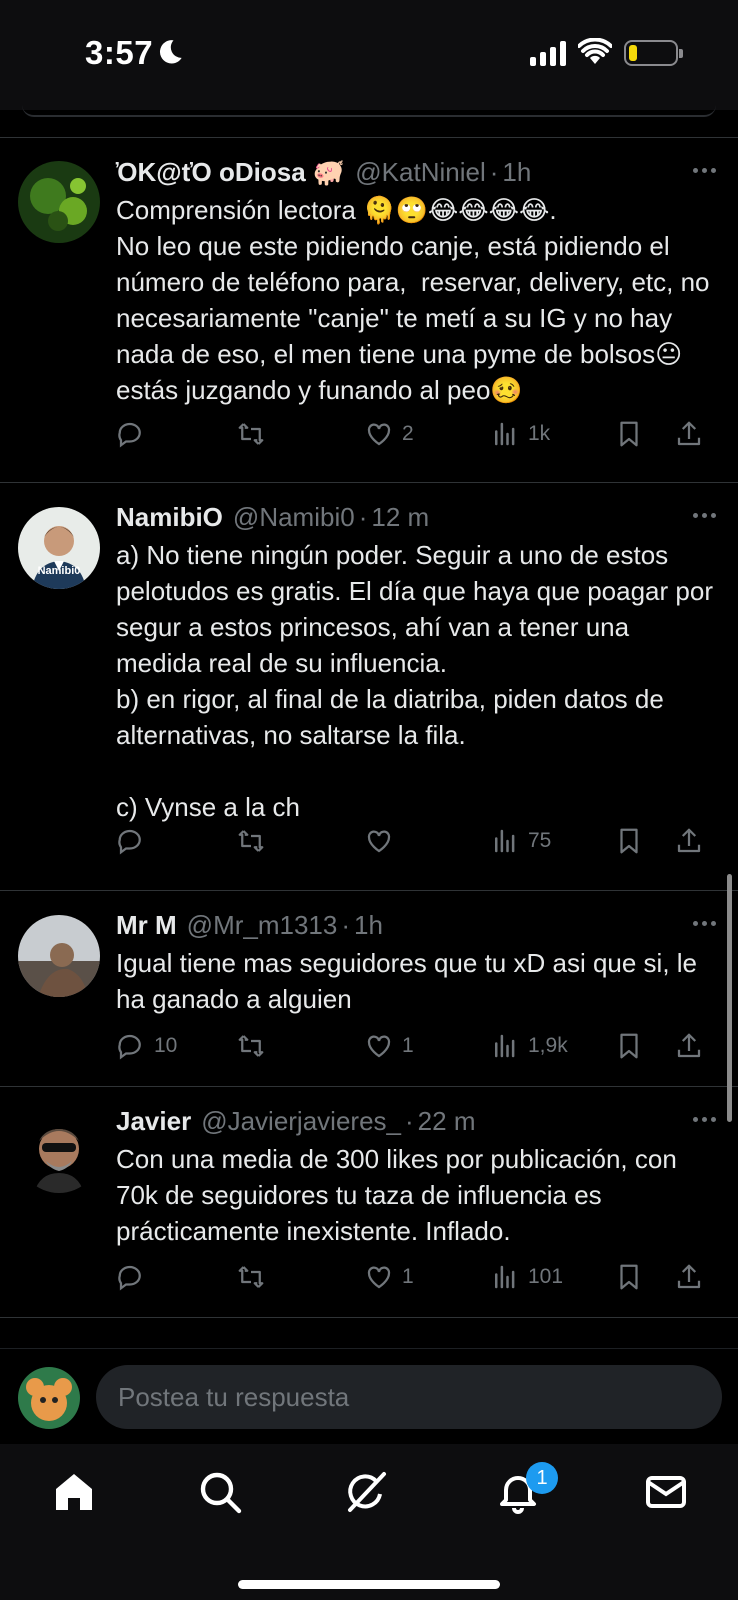 The image size is (738, 1600). Describe the element at coordinates (49, 1398) in the screenshot. I see `my-avatar` at that location.